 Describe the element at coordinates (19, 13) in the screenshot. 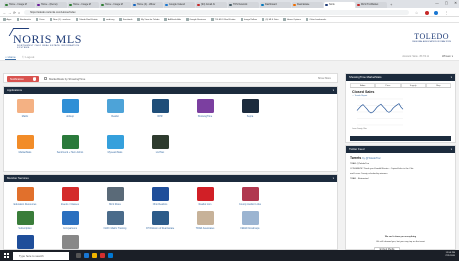

I see `home-icon: ⌂` at that location.